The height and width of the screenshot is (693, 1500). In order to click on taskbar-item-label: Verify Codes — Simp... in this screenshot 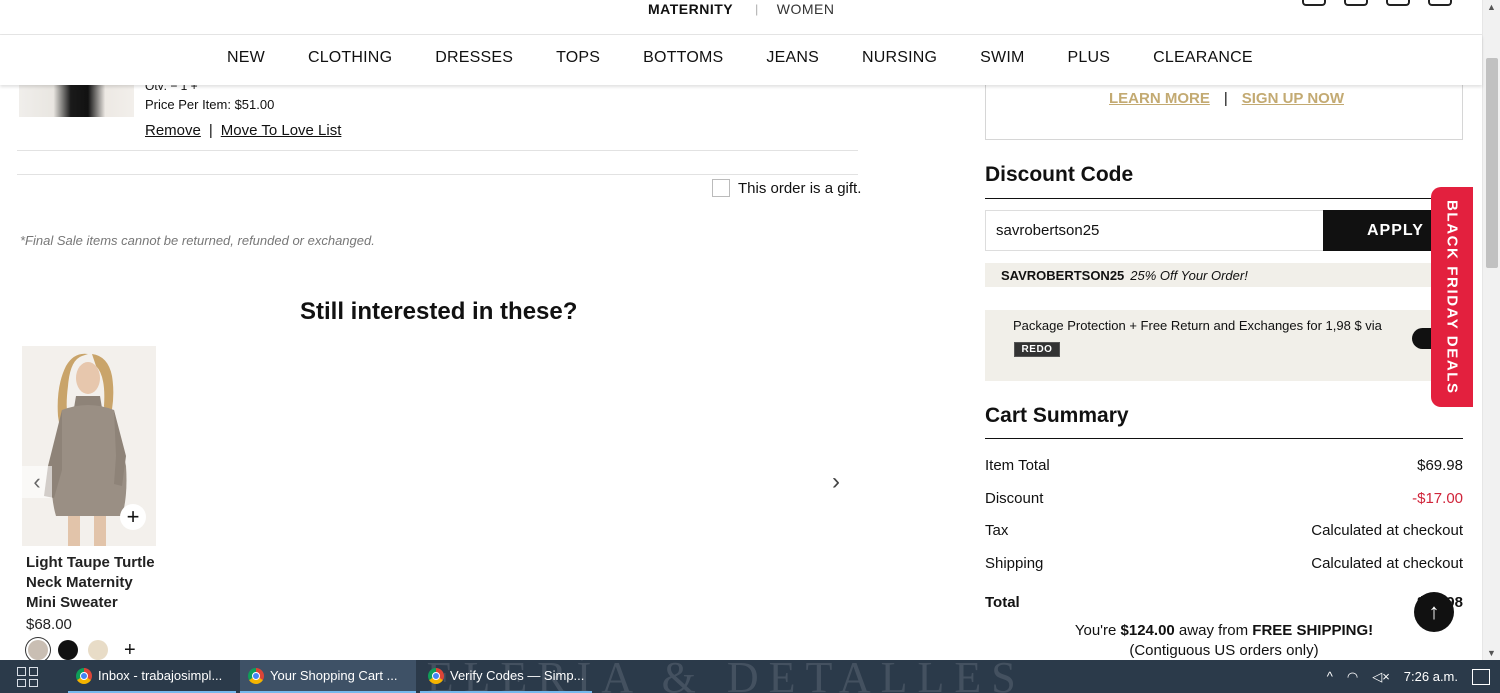, I will do `click(517, 675)`.